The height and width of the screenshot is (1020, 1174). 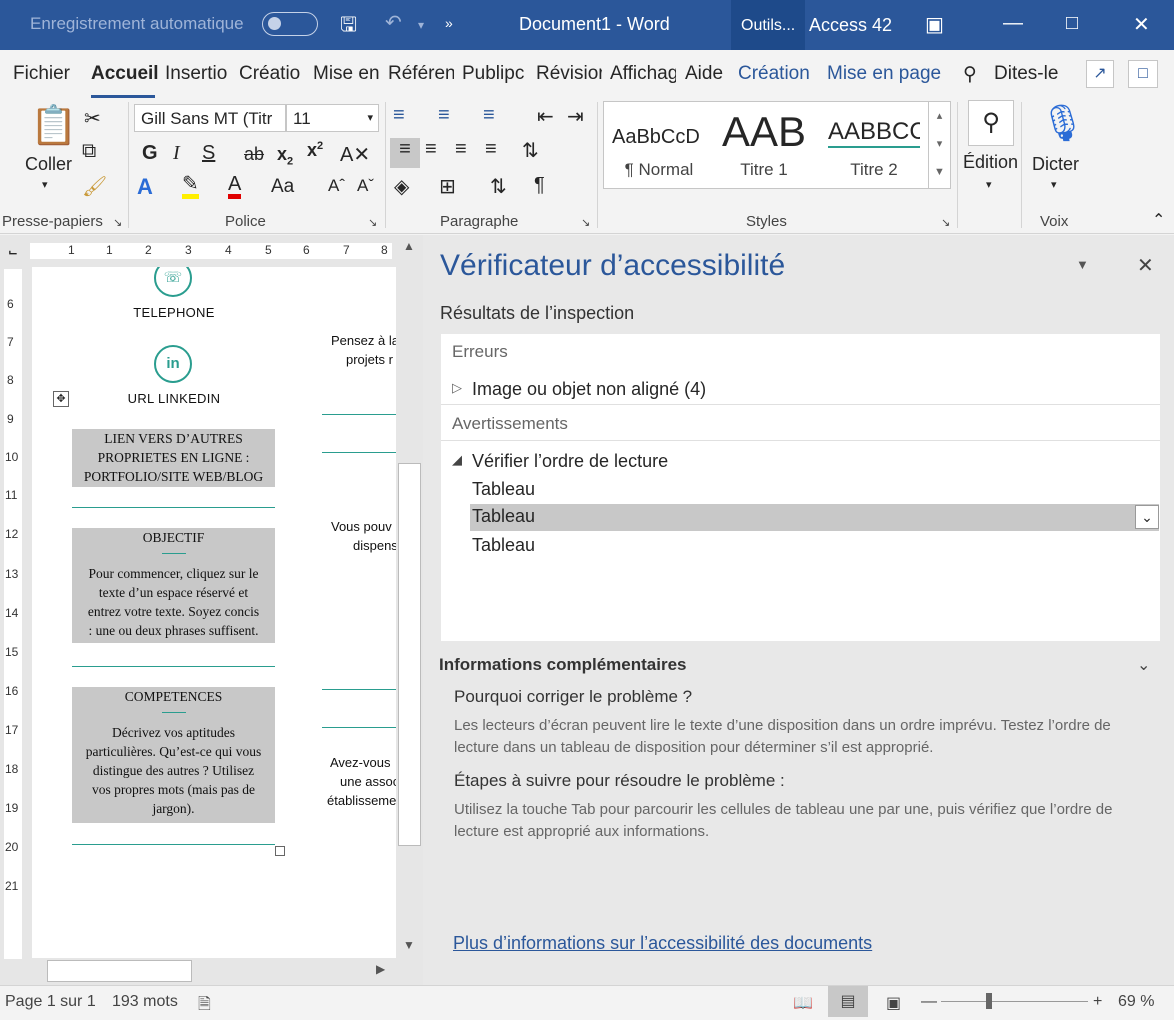 What do you see at coordinates (503, 489) in the screenshot?
I see `warning-subitem: Tableau` at bounding box center [503, 489].